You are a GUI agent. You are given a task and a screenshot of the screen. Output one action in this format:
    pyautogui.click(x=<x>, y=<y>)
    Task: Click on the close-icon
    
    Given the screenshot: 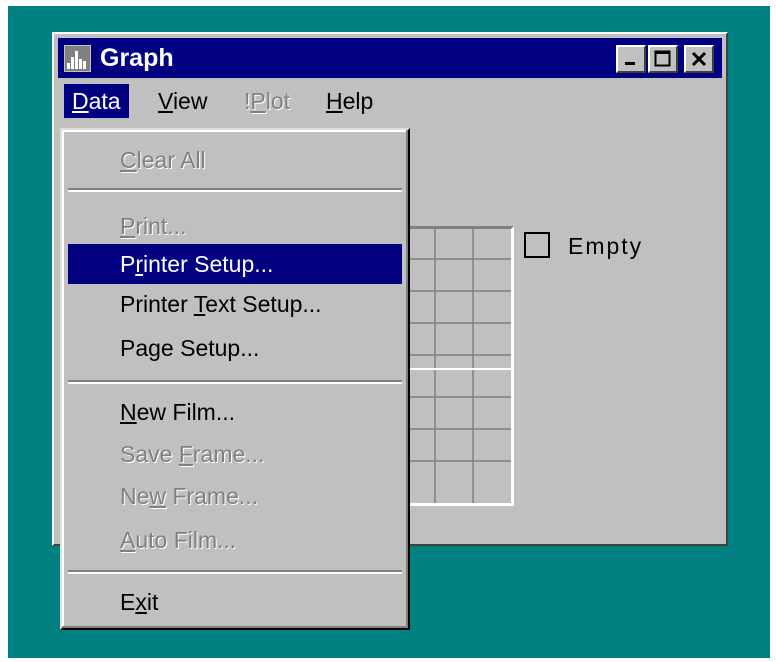 What is the action you would take?
    pyautogui.click(x=699, y=59)
    